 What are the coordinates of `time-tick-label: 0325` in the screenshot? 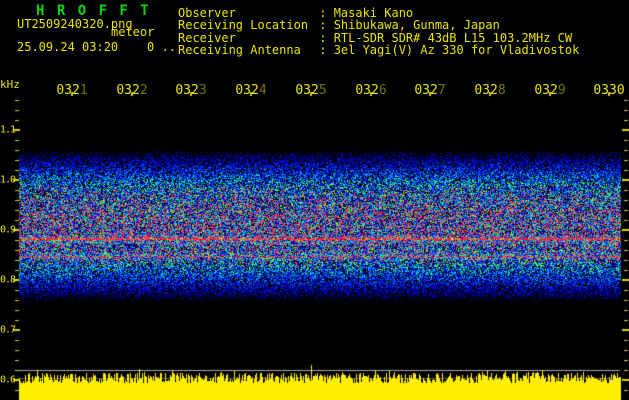 It's located at (311, 90).